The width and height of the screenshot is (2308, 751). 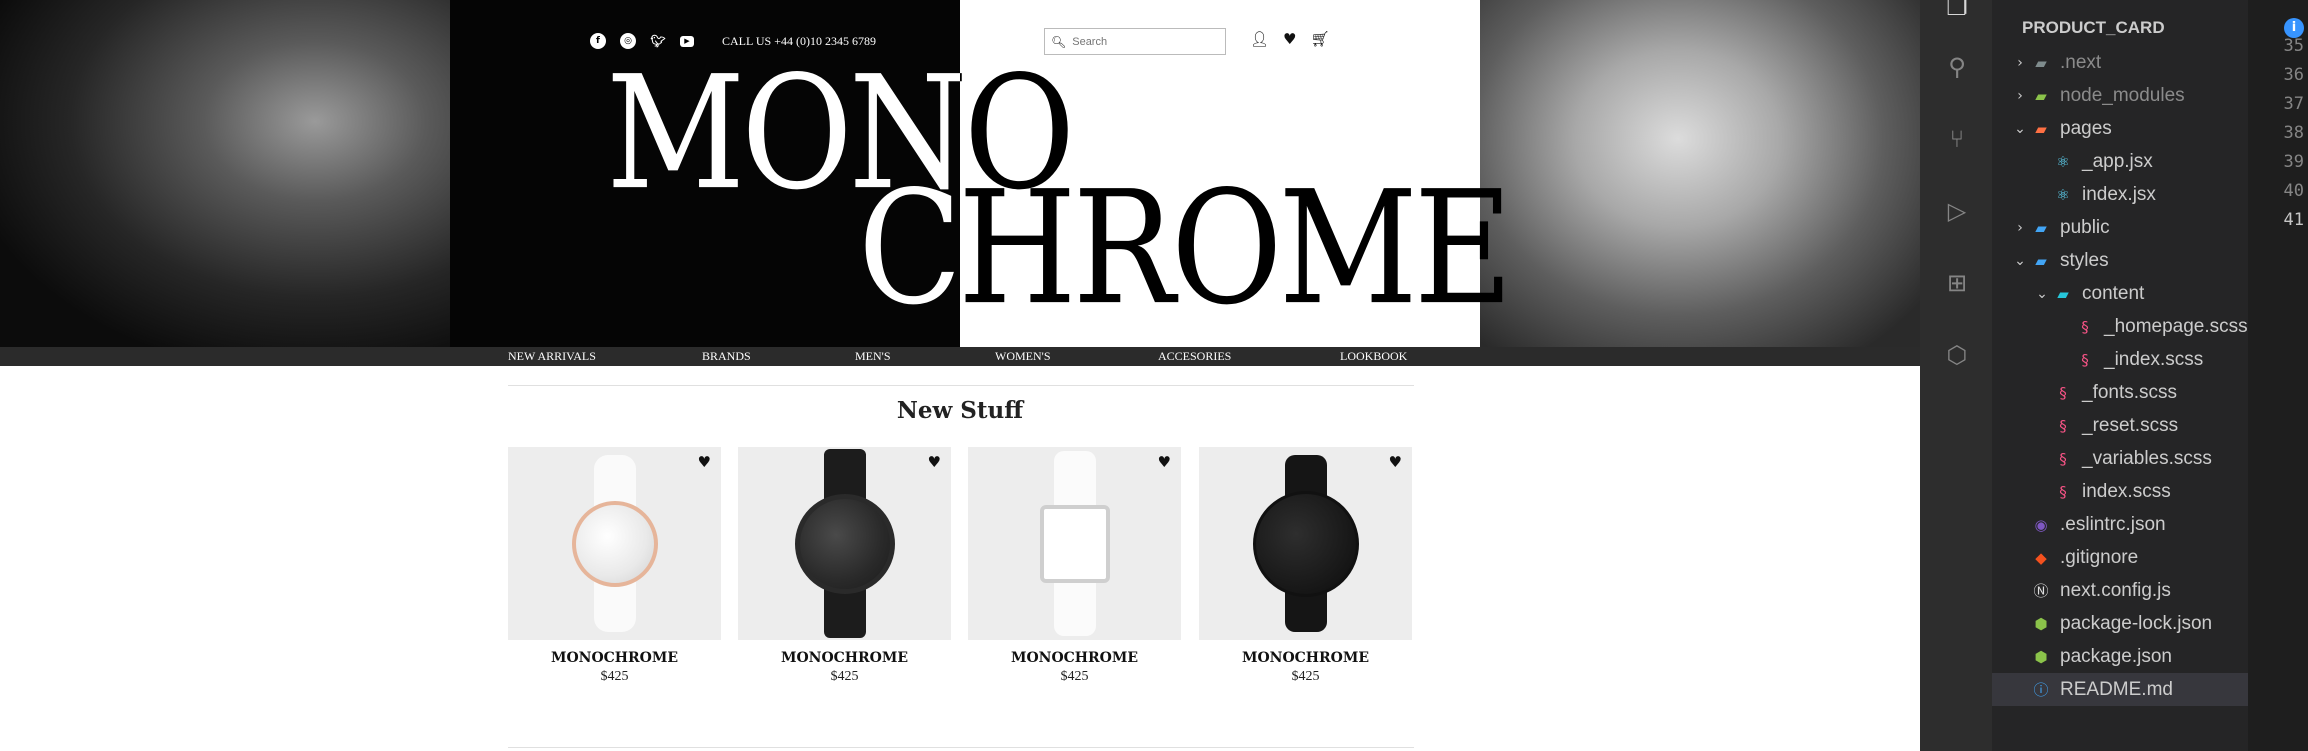 What do you see at coordinates (2120, 557) in the screenshot?
I see `file-gitignore: ◆ .gitignore` at bounding box center [2120, 557].